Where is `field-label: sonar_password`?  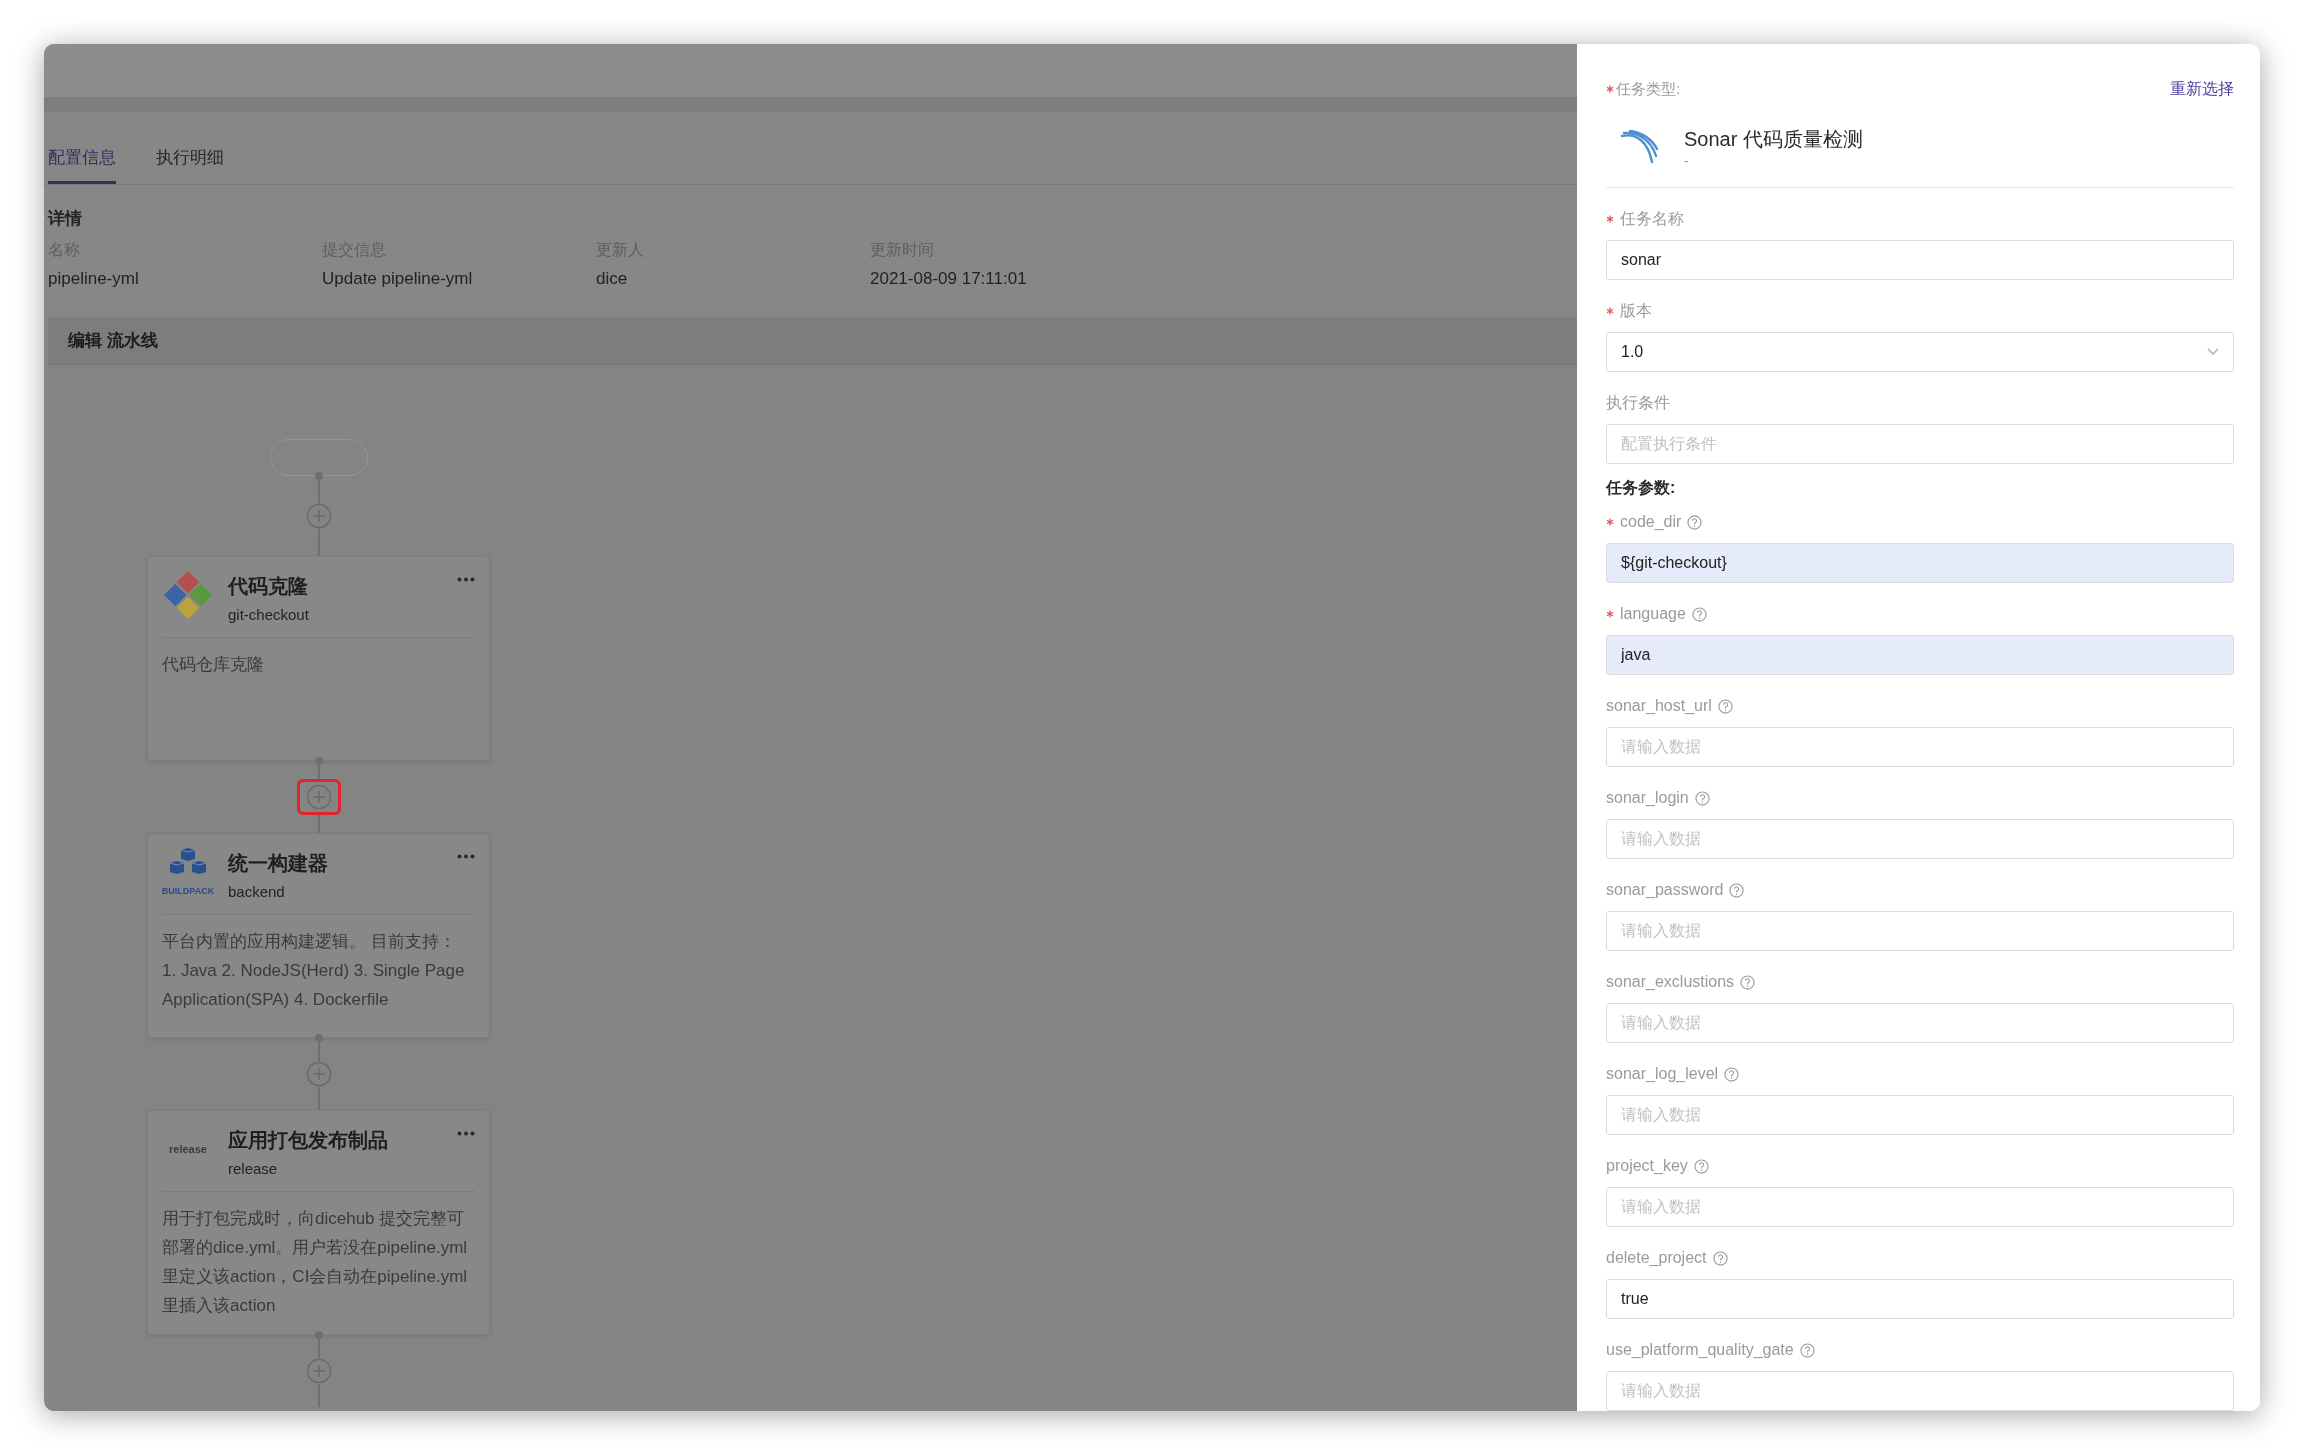
field-label: sonar_password is located at coordinates (1665, 890).